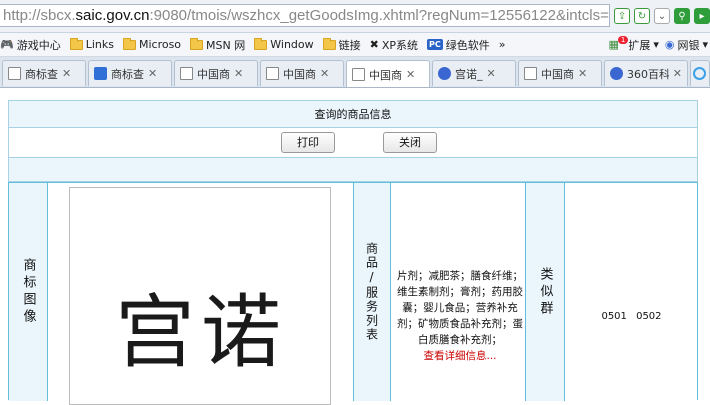  Describe the element at coordinates (642, 16) in the screenshot. I see `refresh-icon: ↻` at that location.